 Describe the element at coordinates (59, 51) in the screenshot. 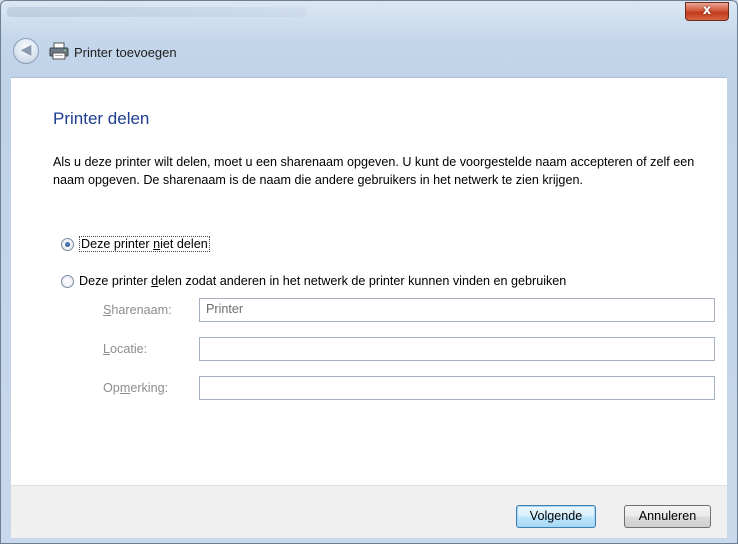

I see `printer-icon` at that location.